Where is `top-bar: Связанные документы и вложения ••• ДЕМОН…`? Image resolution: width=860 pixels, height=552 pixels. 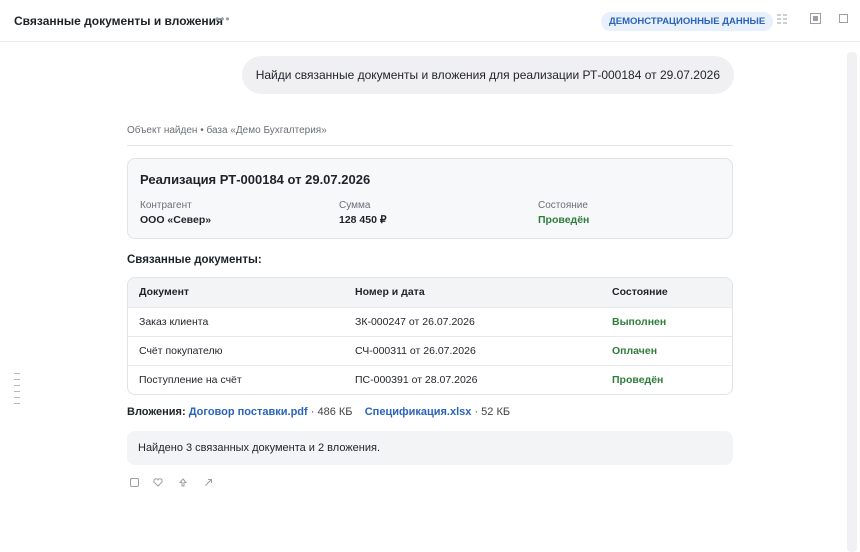
top-bar: Связанные документы и вложения ••• ДЕМОН… is located at coordinates (430, 21).